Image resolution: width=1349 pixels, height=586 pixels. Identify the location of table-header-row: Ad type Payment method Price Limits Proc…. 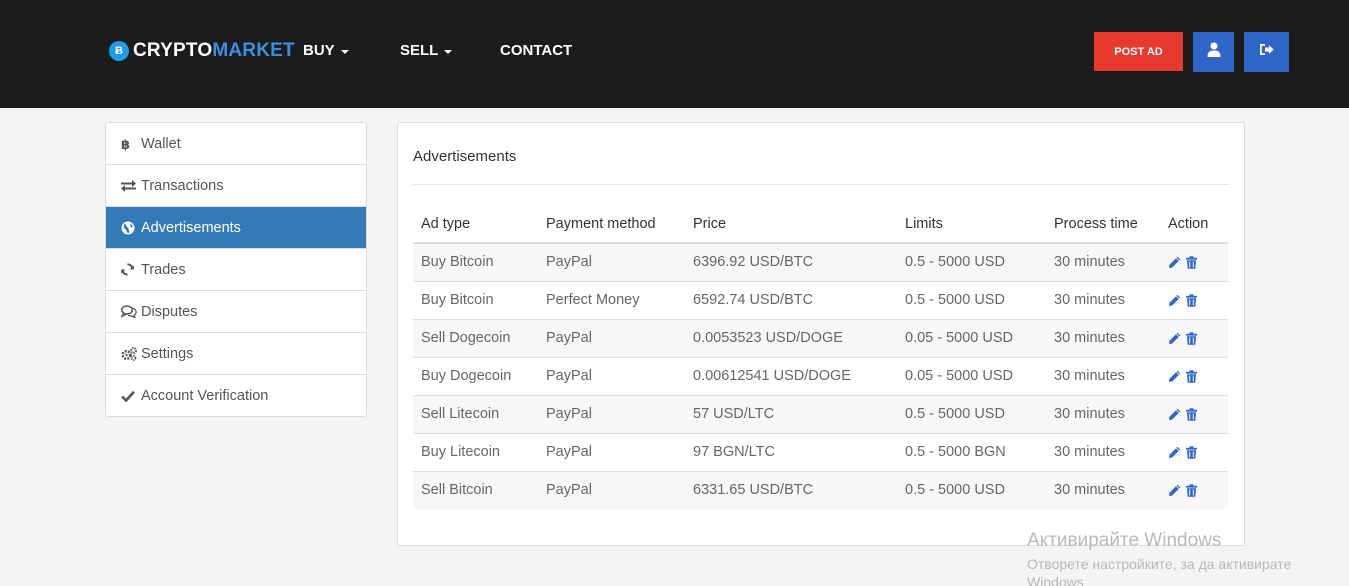
(820, 224).